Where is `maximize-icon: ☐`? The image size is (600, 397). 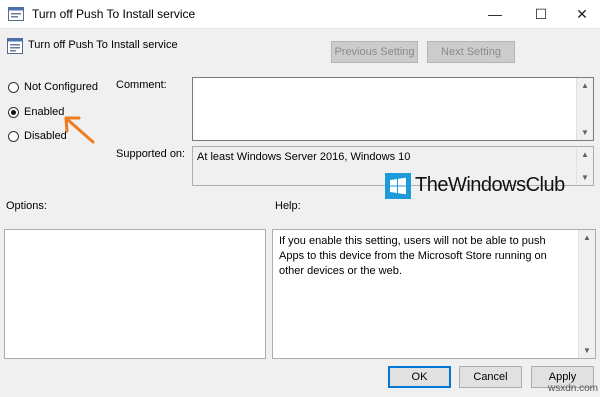
maximize-icon: ☐ is located at coordinates (541, 13).